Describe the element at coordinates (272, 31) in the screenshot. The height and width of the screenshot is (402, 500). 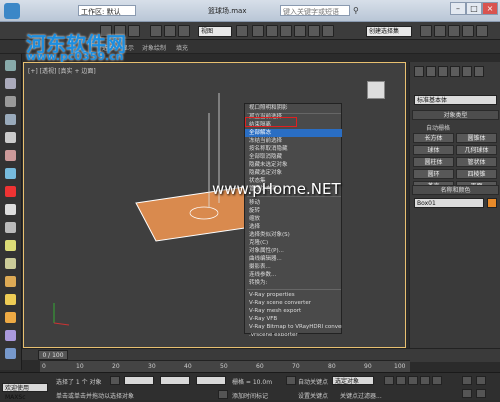
I see `angle-snap-icon` at that location.